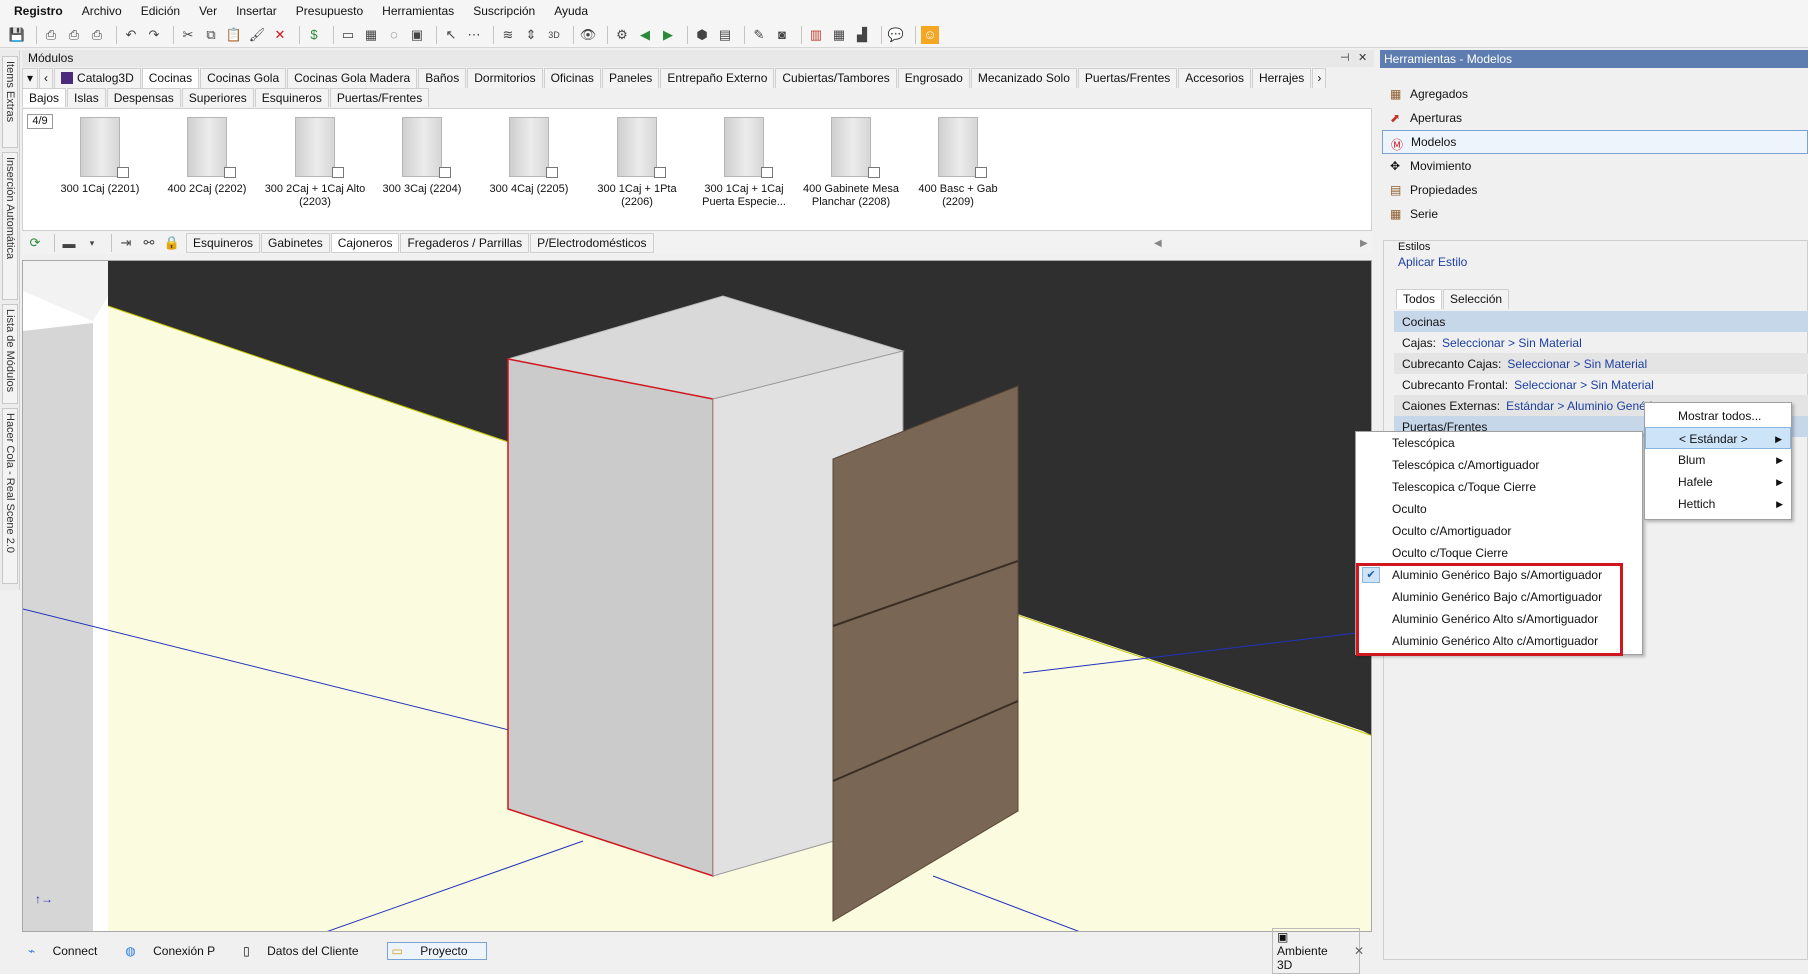 This screenshot has width=1808, height=974. Describe the element at coordinates (592, 243) in the screenshot. I see `filter-tab-electrodomesticos: P/Electrodomésticos` at that location.